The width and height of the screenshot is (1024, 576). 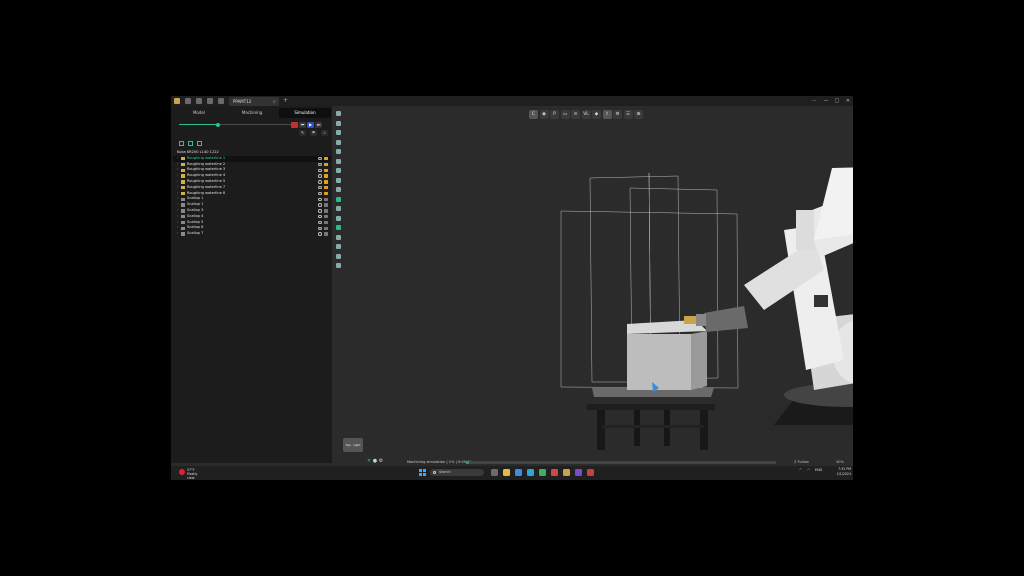 I want to click on camera-icon: ●, so click(x=375, y=461).